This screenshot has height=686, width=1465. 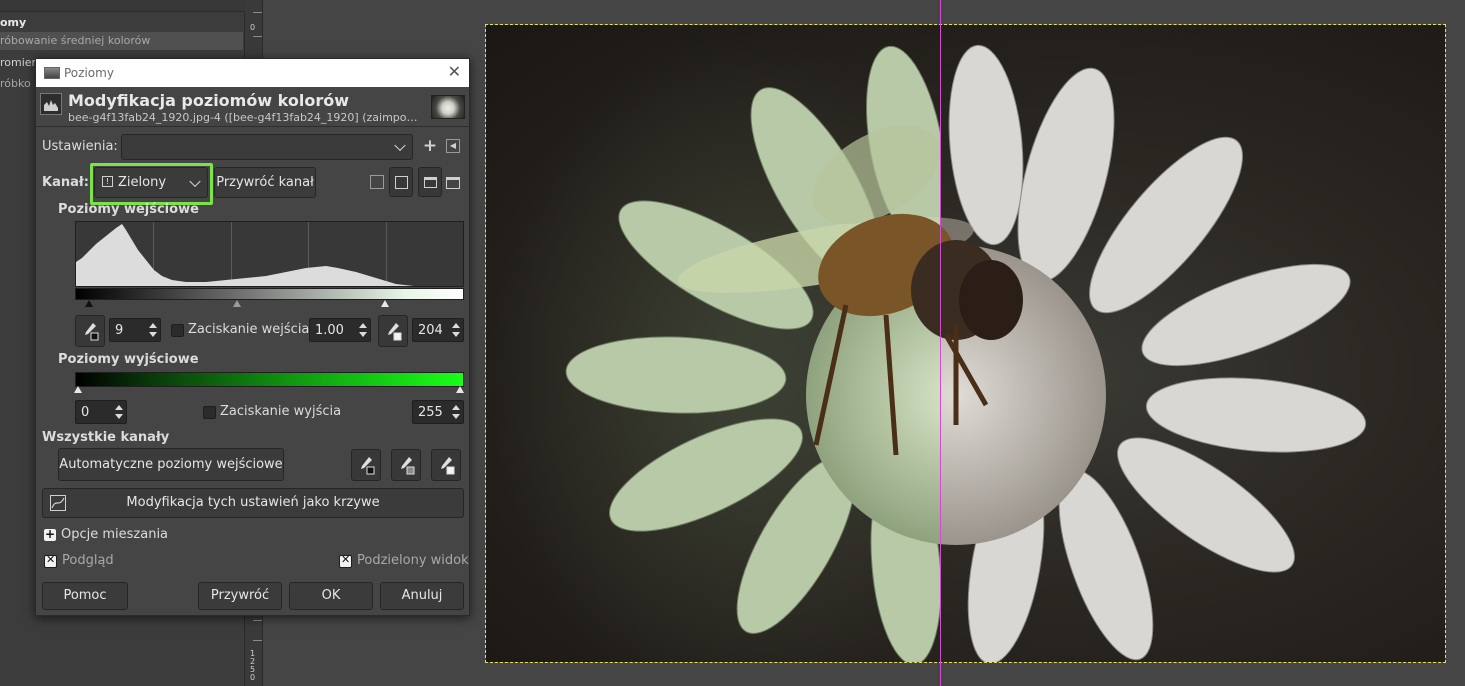 What do you see at coordinates (65, 182) in the screenshot?
I see `channel-label: Kanał:` at bounding box center [65, 182].